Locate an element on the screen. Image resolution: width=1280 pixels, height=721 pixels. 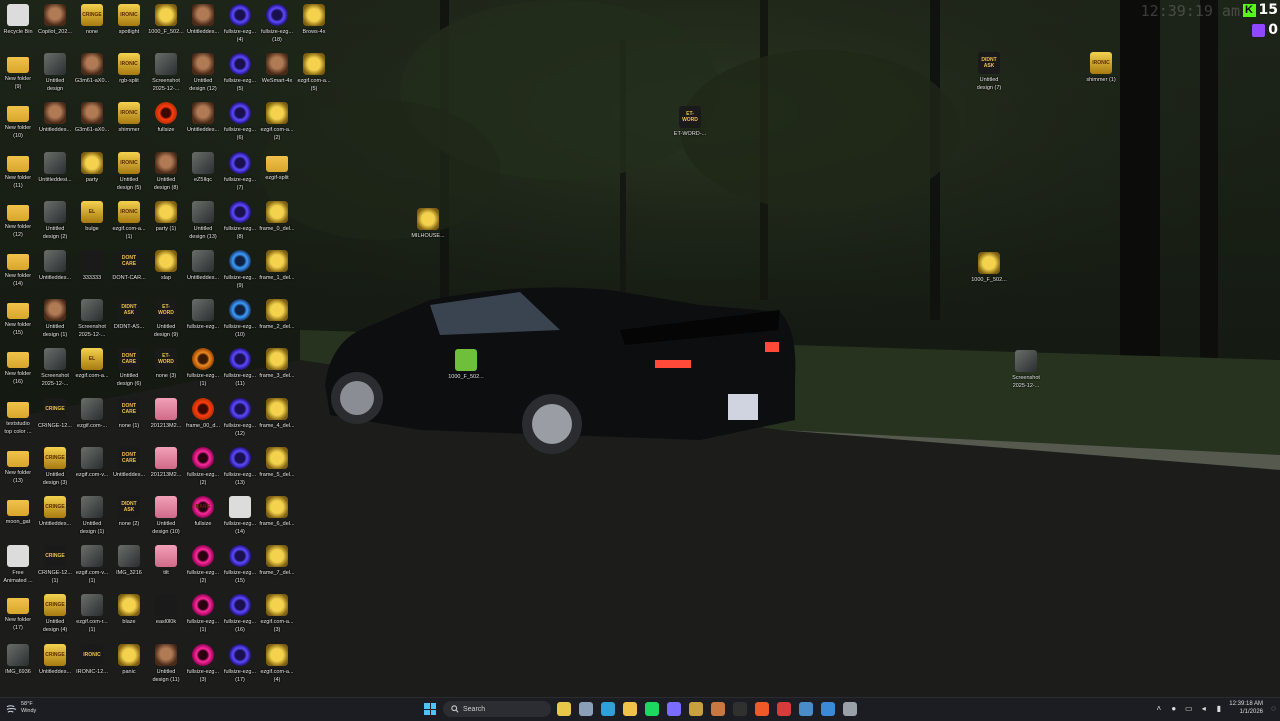
desktop-icon: New folder (9) is located at coordinates (18, 72).